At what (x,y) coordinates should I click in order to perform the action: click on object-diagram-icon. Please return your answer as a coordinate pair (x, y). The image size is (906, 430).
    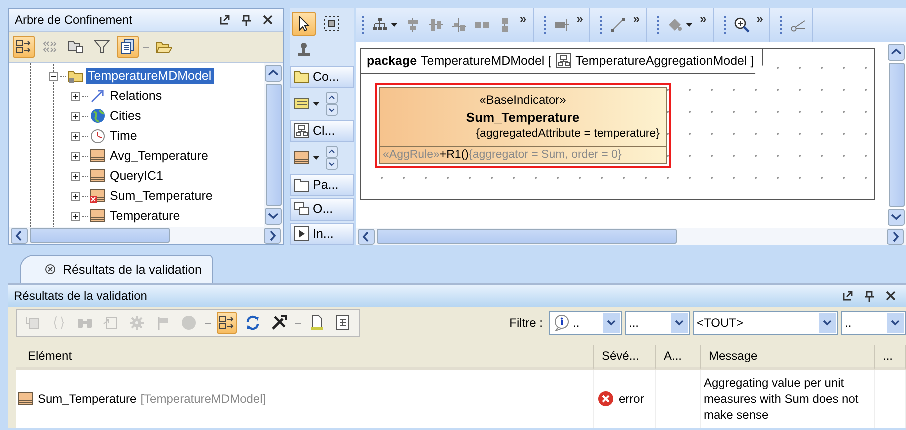
    Looking at the image, I should click on (302, 209).